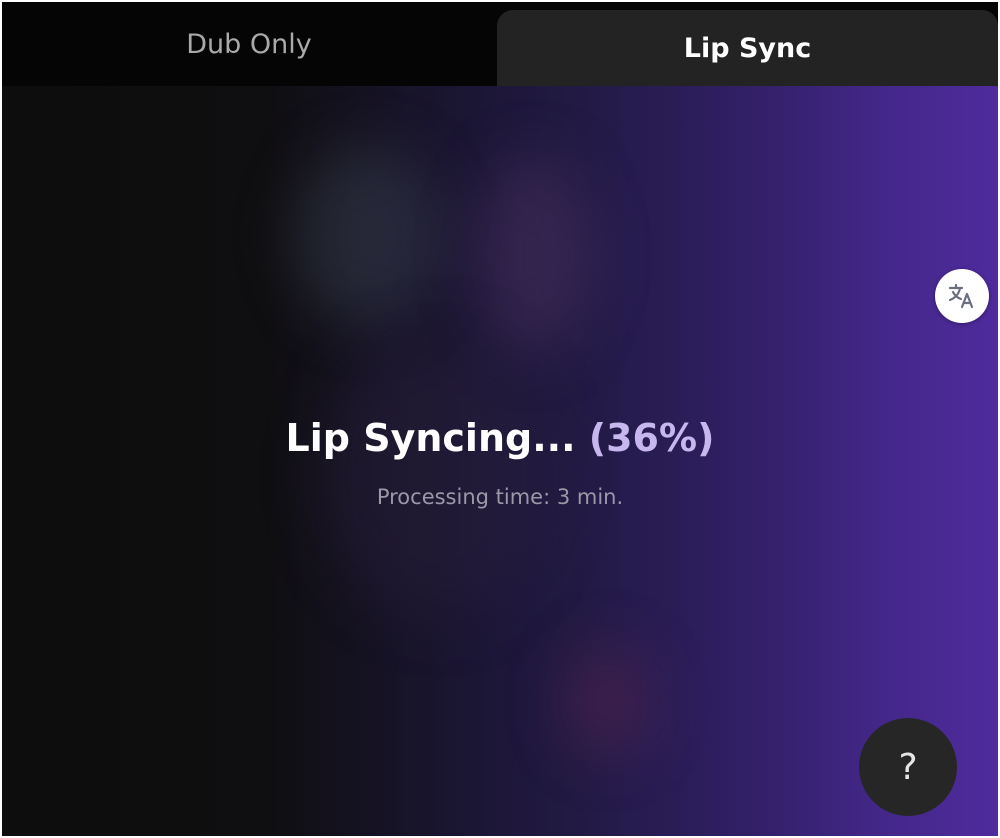  I want to click on processing-time-text: Processing time: 3 min., so click(500, 497).